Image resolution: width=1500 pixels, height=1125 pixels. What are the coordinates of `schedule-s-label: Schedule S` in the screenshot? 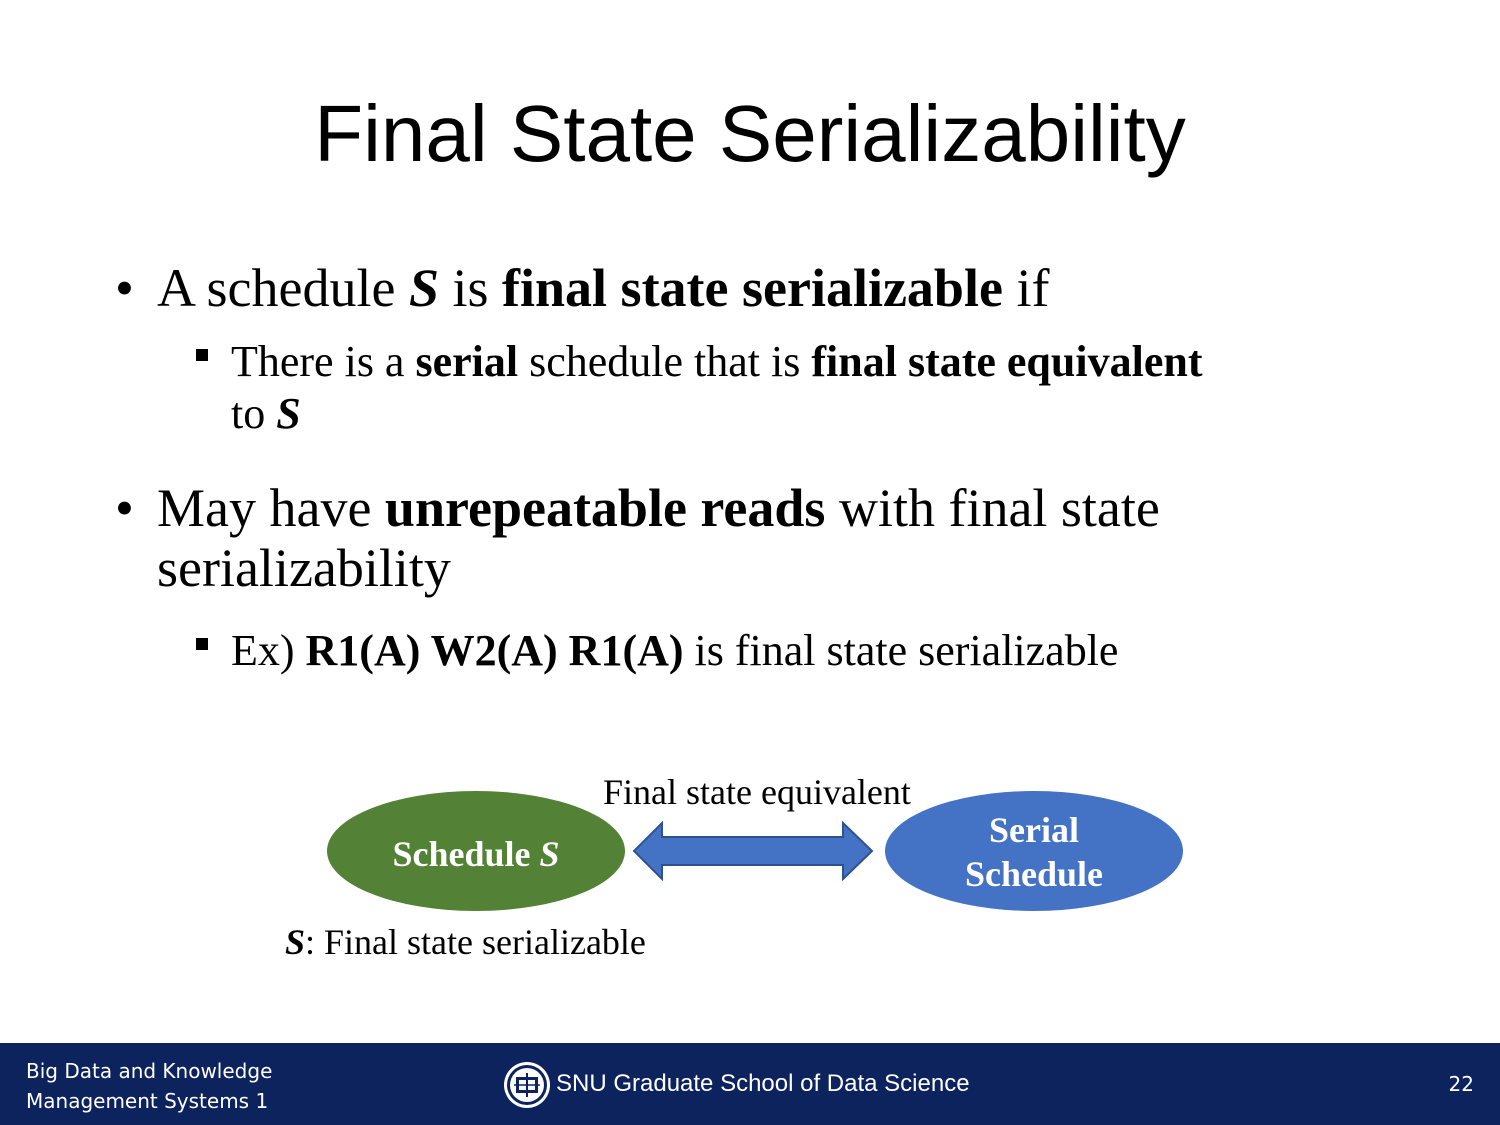 It's located at (476, 854).